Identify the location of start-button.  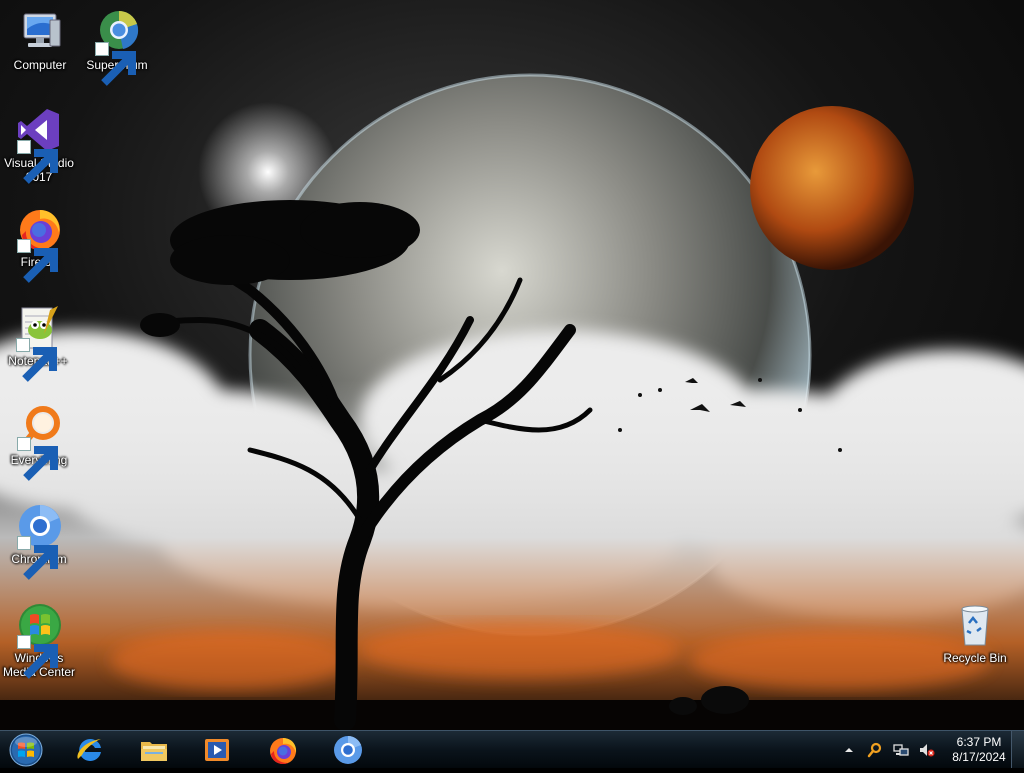
(26, 750).